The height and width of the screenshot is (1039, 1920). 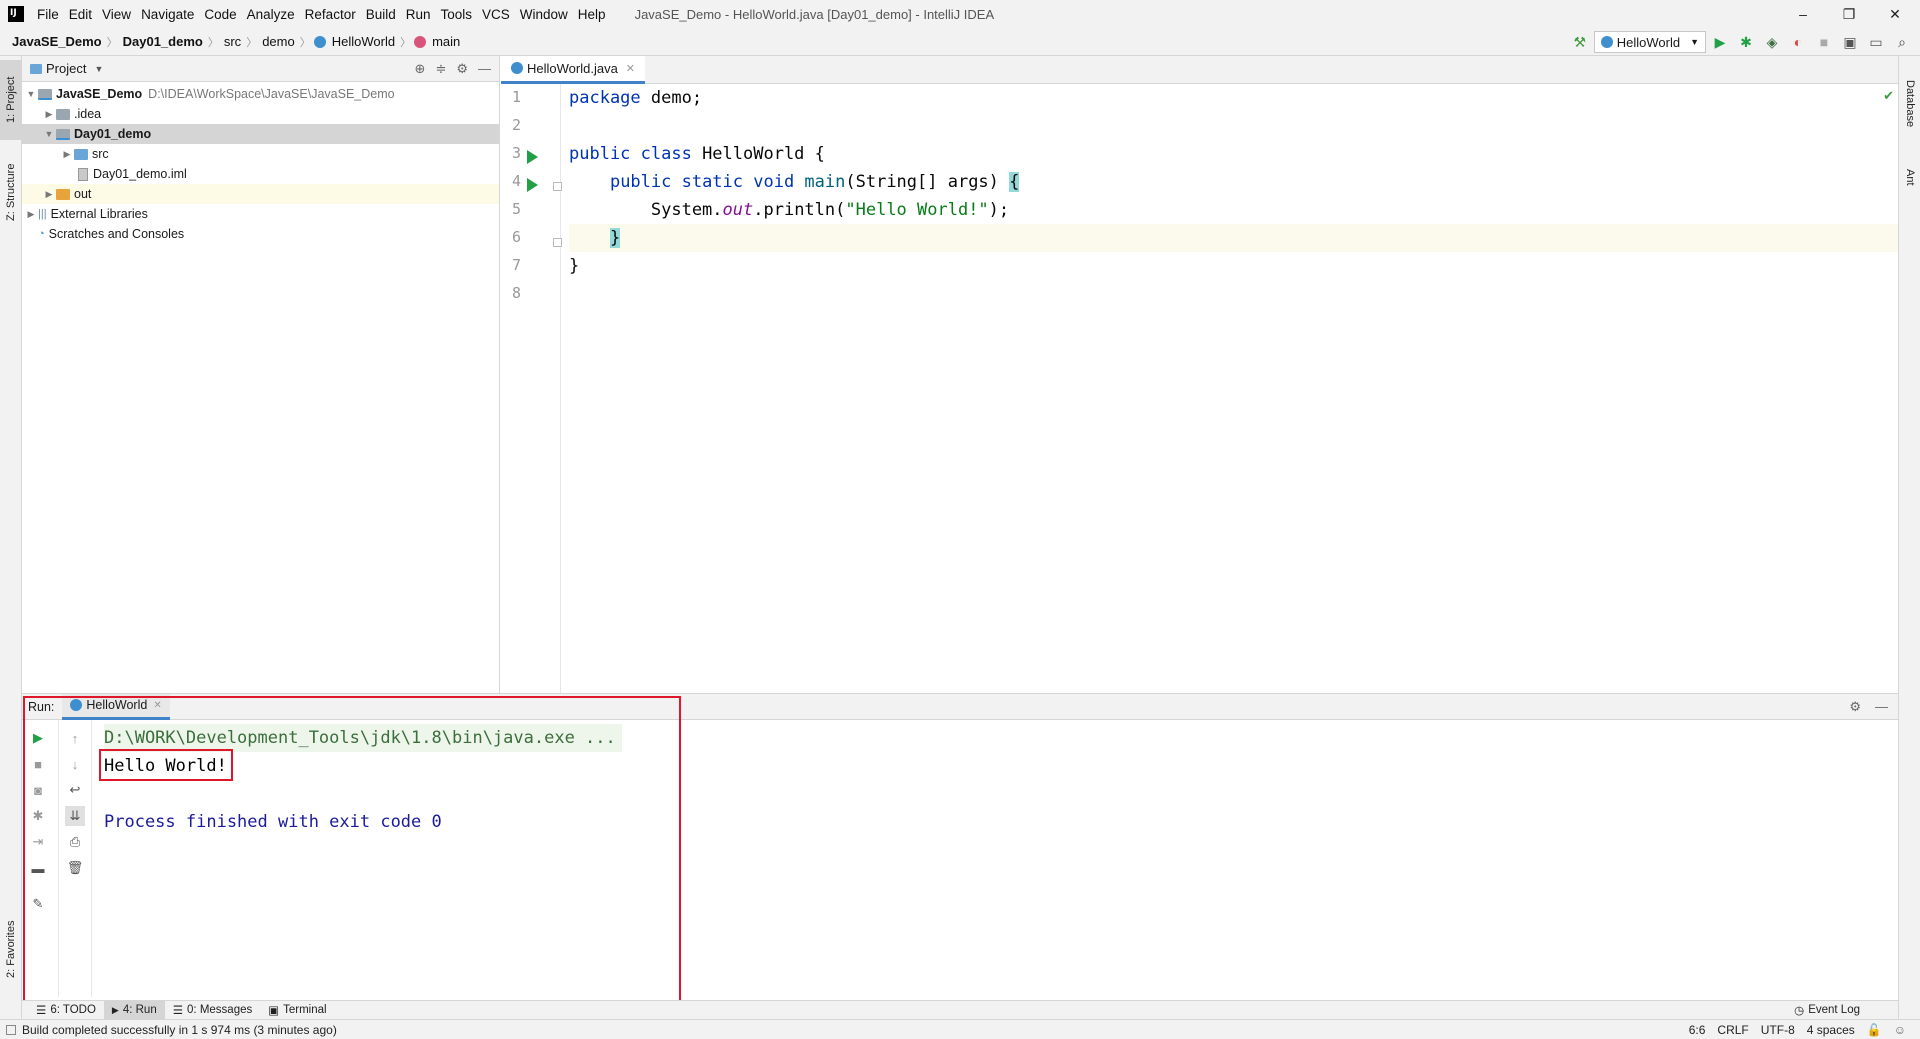 I want to click on tree-item-label: Day01_demo.iml, so click(x=140, y=174).